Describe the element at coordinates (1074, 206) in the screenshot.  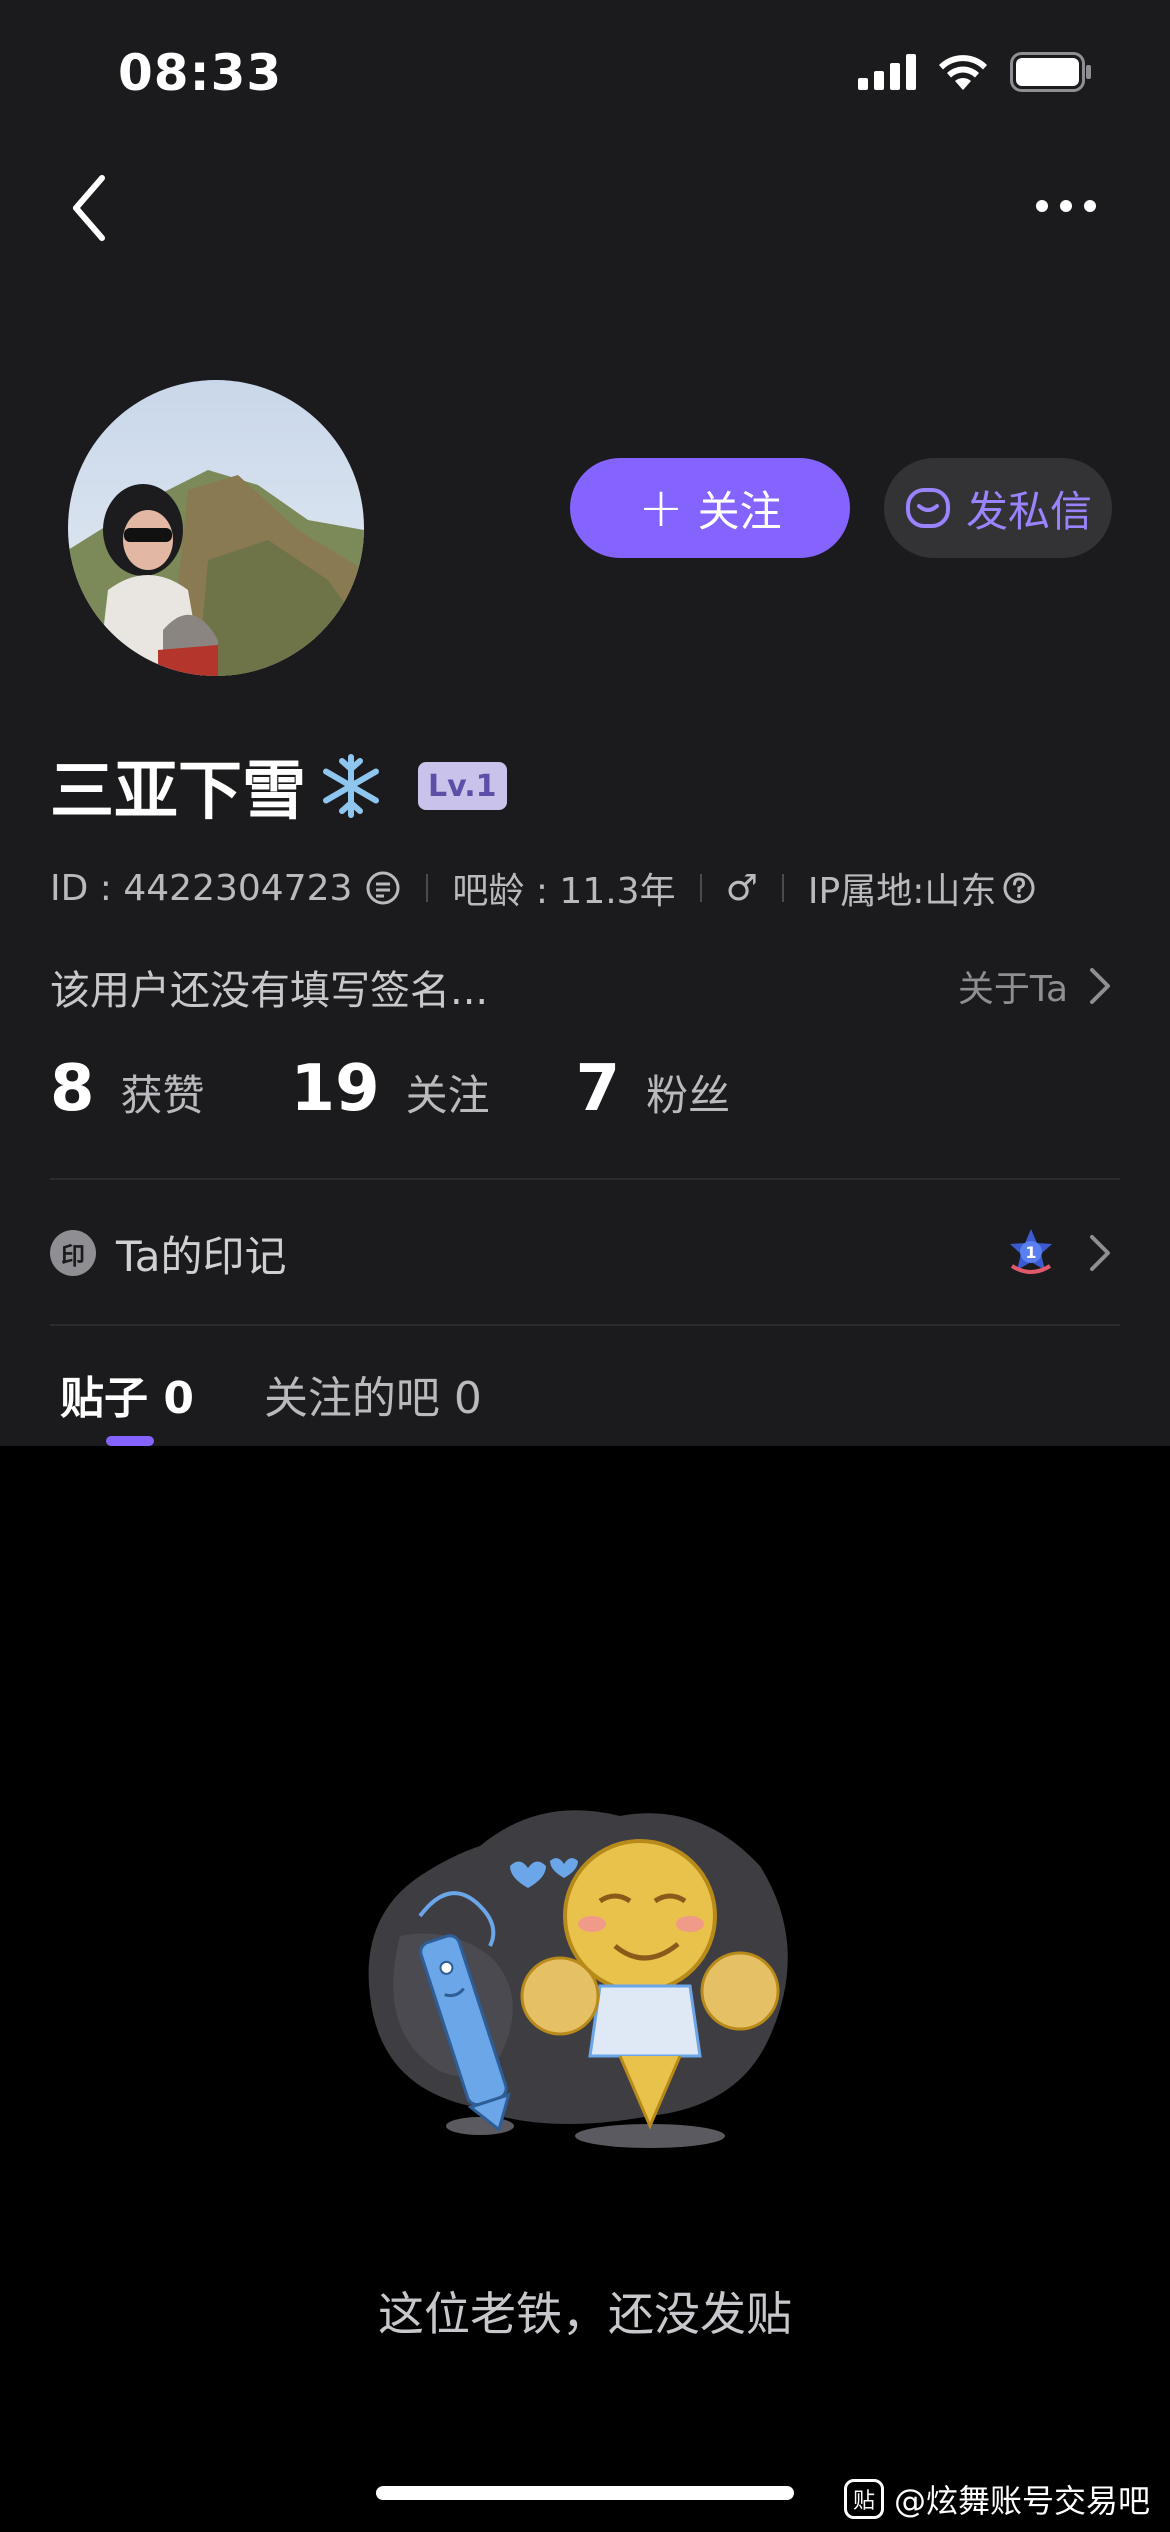
I see `more-button` at that location.